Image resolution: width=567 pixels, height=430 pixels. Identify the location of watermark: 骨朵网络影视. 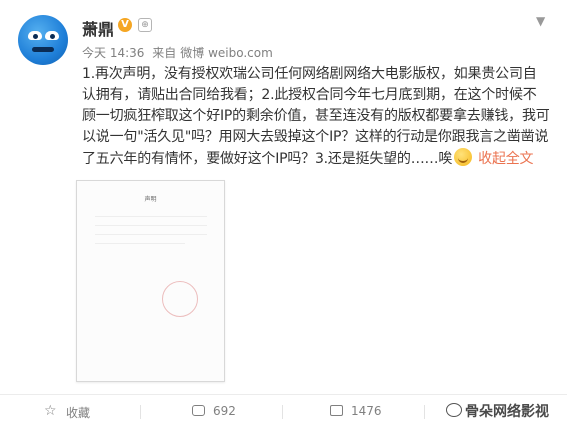
(497, 411).